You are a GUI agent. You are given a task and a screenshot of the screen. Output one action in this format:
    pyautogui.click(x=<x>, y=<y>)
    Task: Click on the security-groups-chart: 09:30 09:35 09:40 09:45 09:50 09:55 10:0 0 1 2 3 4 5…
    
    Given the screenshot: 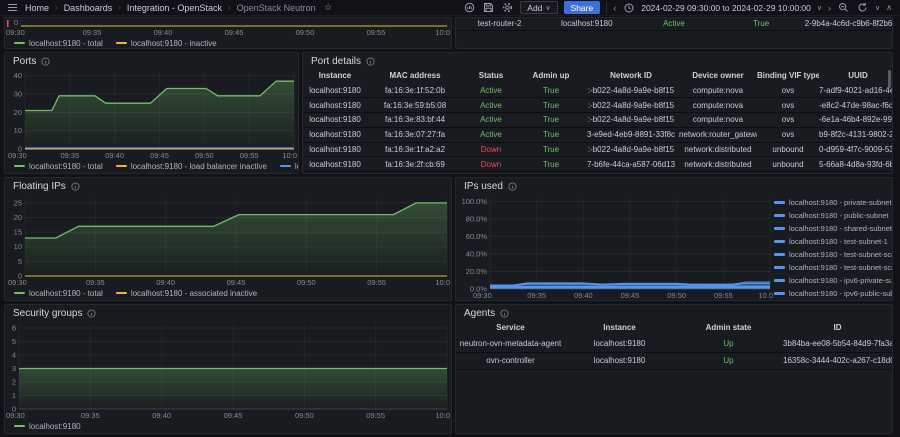 What is the action you would take?
    pyautogui.click(x=228, y=370)
    